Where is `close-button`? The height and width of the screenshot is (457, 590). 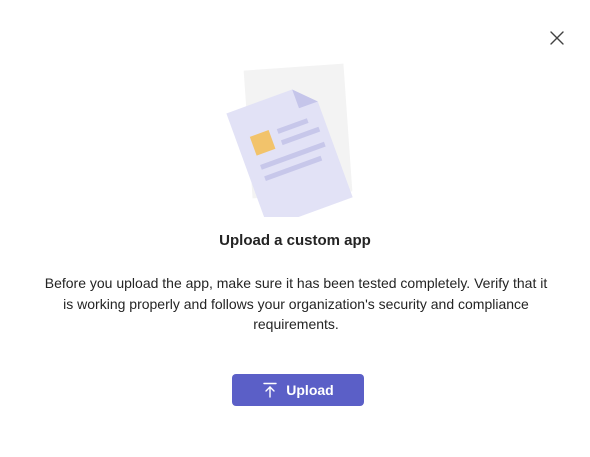
close-button is located at coordinates (557, 40).